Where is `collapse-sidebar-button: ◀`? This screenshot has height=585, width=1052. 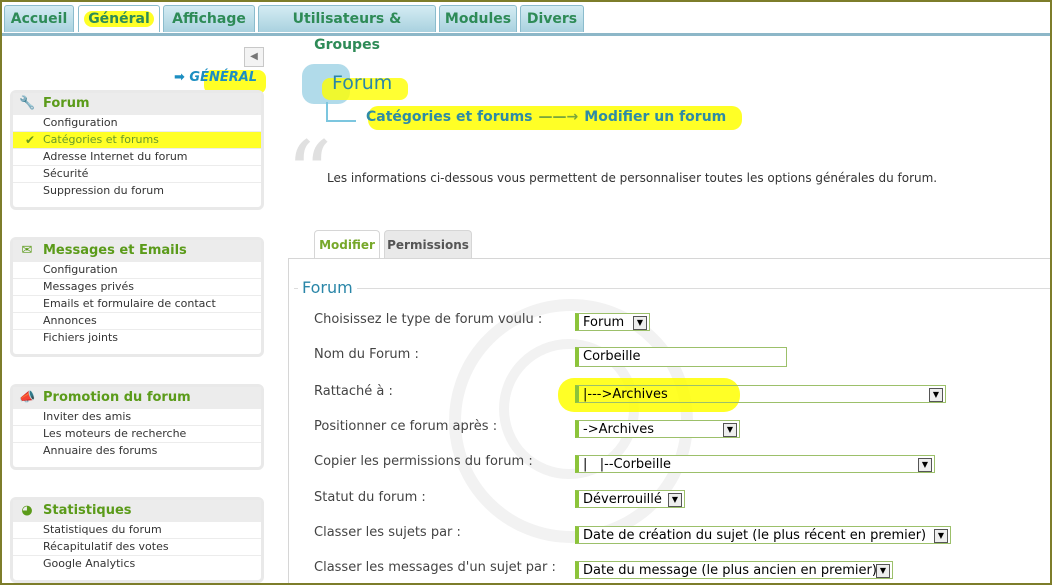 collapse-sidebar-button: ◀ is located at coordinates (254, 57).